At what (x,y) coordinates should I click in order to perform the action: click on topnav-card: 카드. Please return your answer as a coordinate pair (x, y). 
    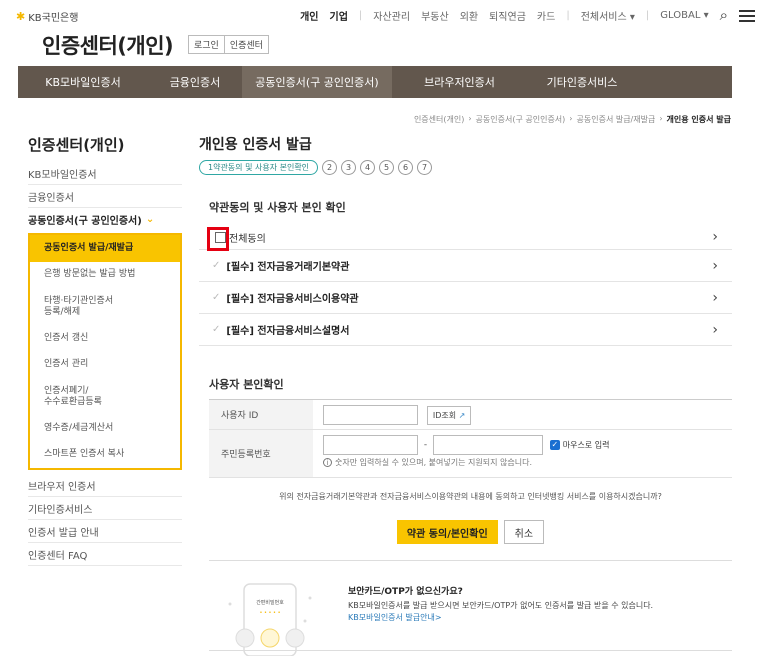
    Looking at the image, I should click on (546, 15).